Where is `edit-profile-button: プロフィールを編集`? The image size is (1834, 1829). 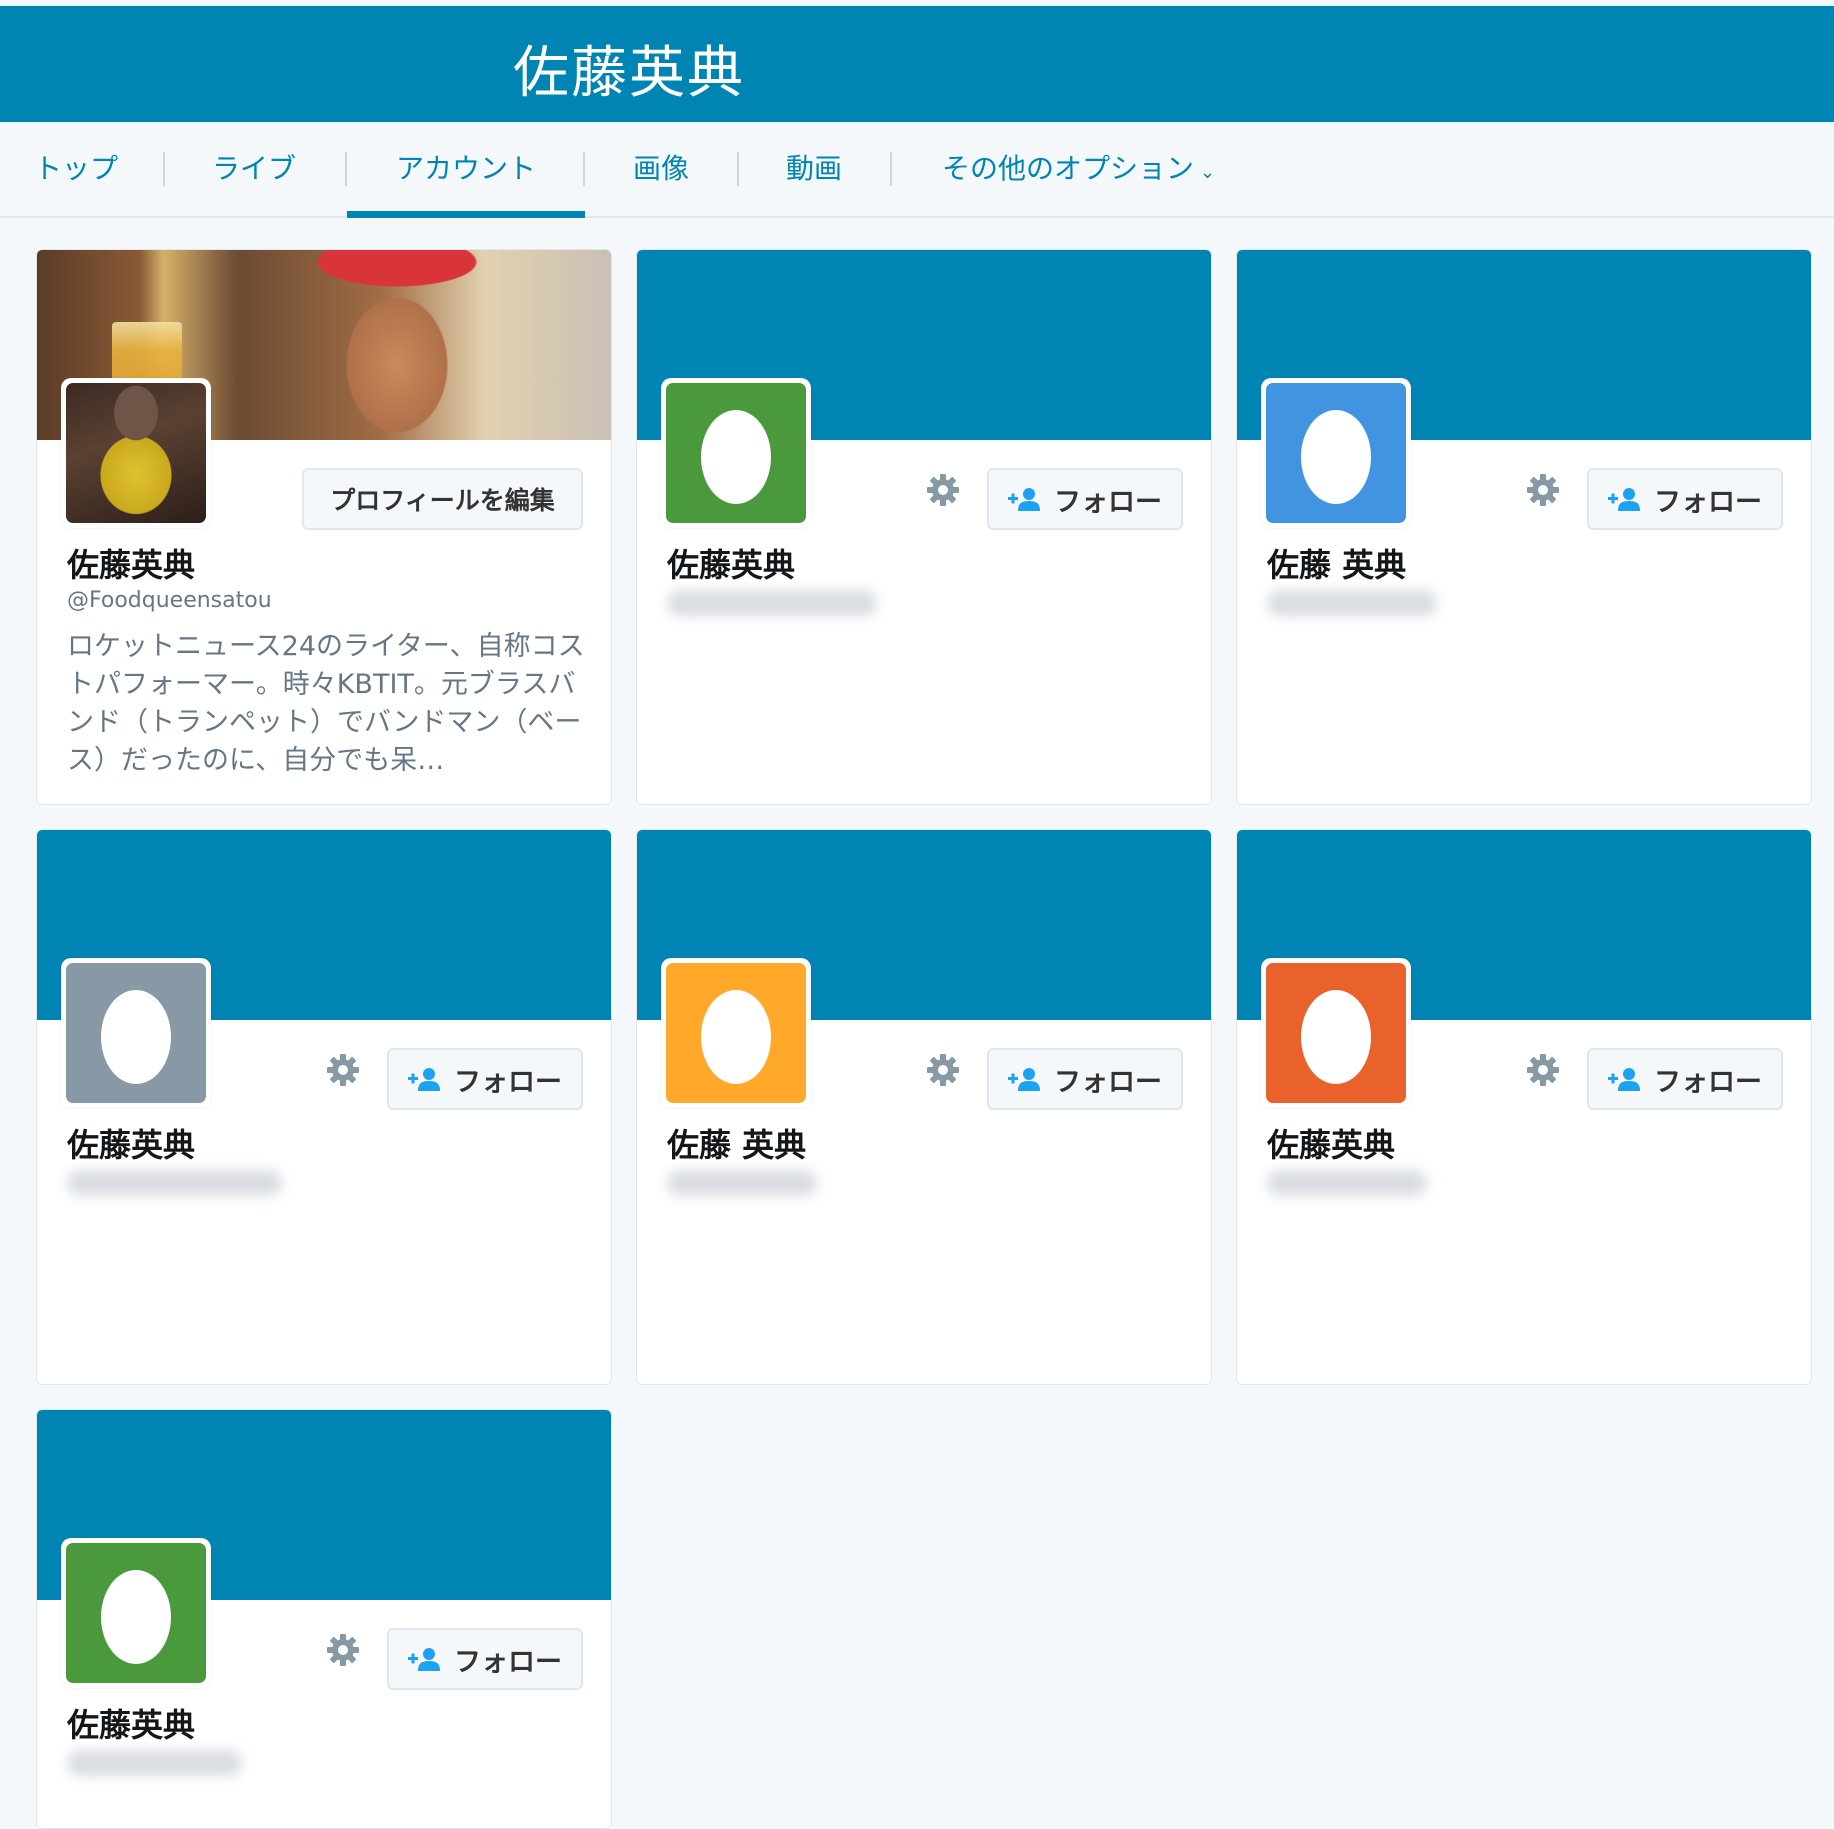
edit-profile-button: プロフィールを編集 is located at coordinates (442, 499).